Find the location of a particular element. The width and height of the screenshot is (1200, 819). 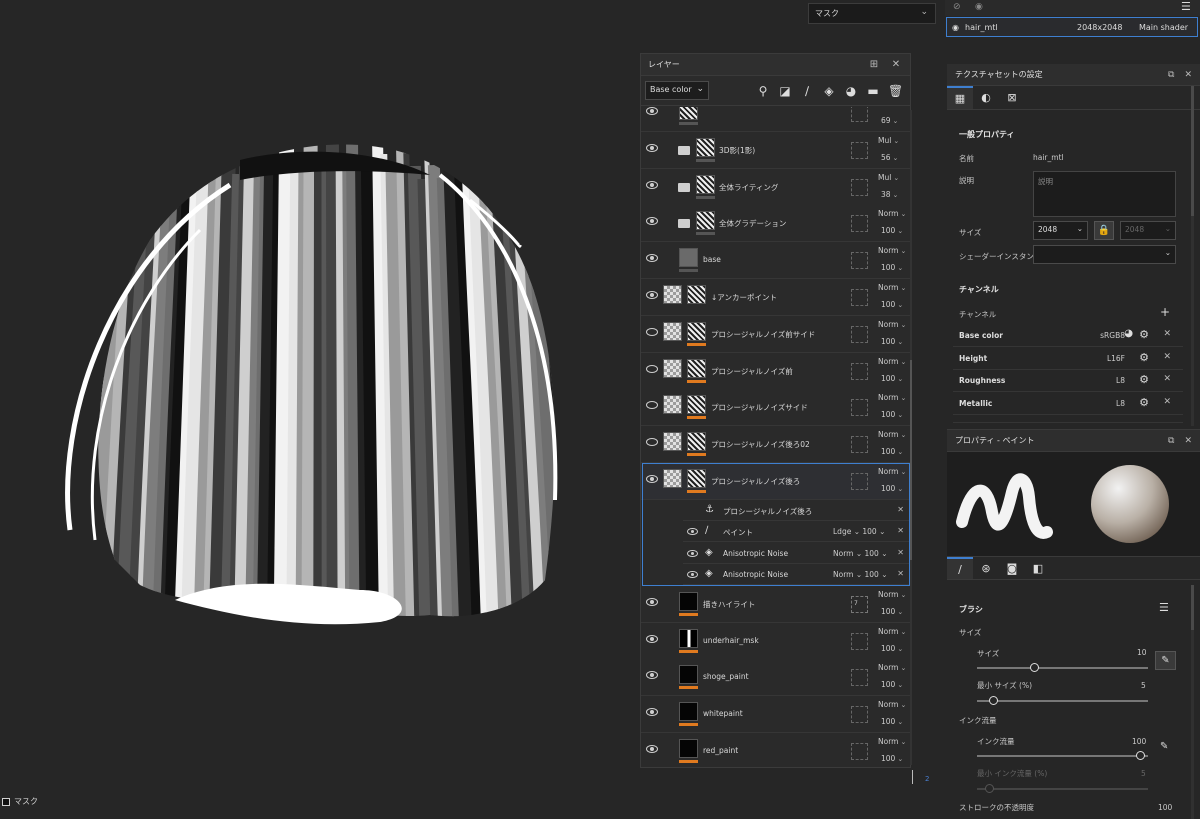

brush-size-slider is located at coordinates (1062, 668).